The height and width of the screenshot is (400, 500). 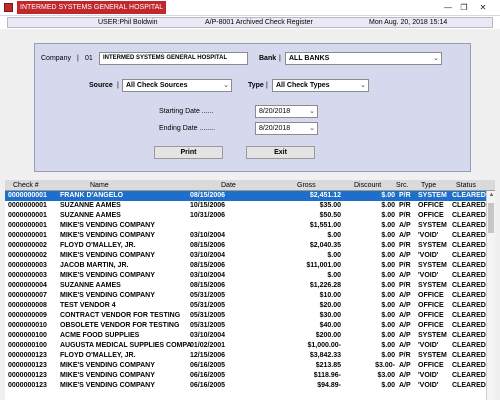 I want to click on end-date-field: 8/20/2018 ⌄, so click(x=286, y=128).